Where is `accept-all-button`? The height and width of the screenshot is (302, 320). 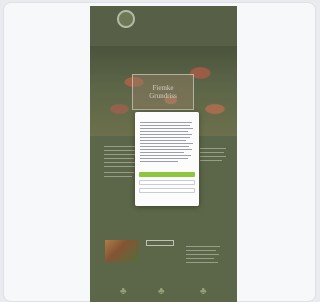 accept-all-button is located at coordinates (167, 174).